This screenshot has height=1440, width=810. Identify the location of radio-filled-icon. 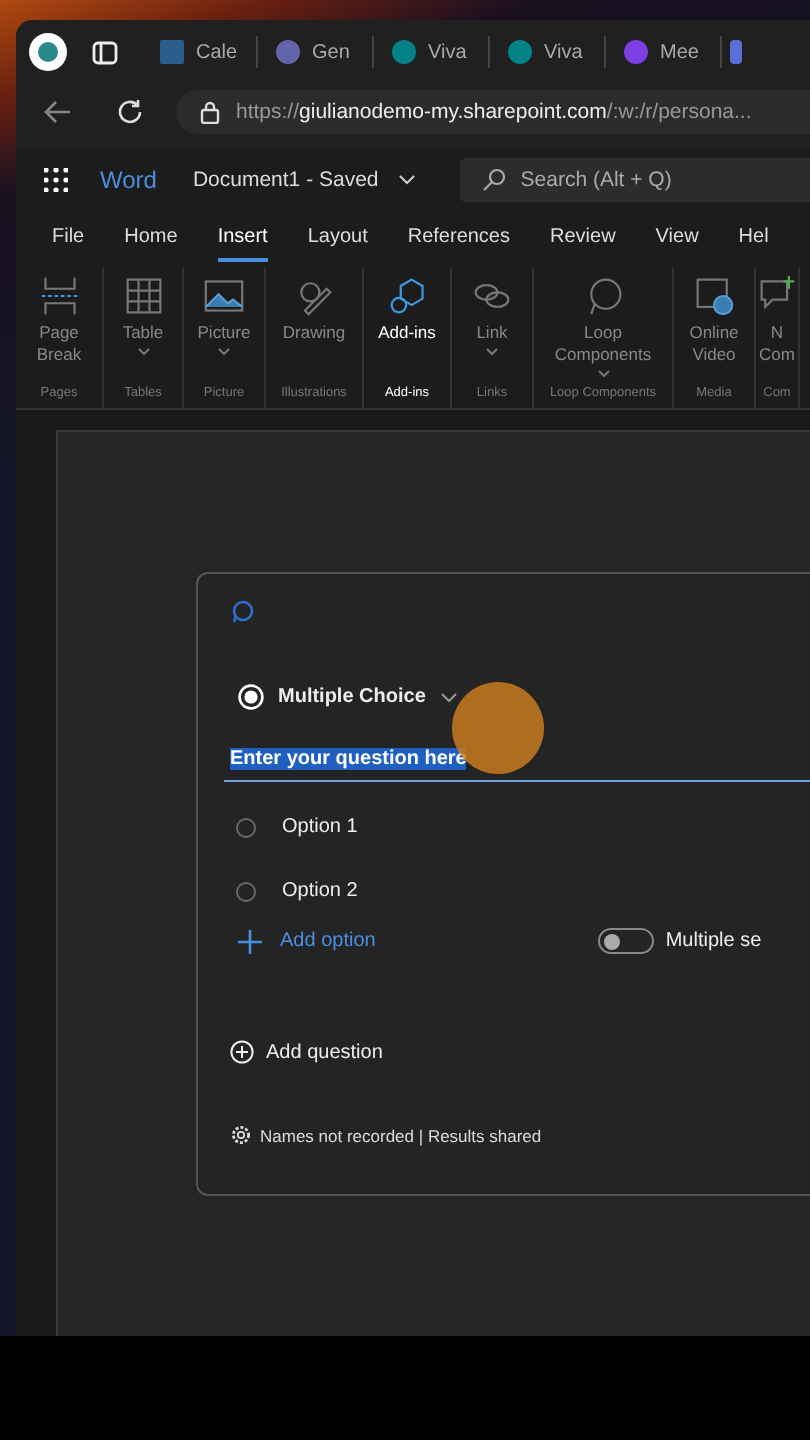
(251, 697).